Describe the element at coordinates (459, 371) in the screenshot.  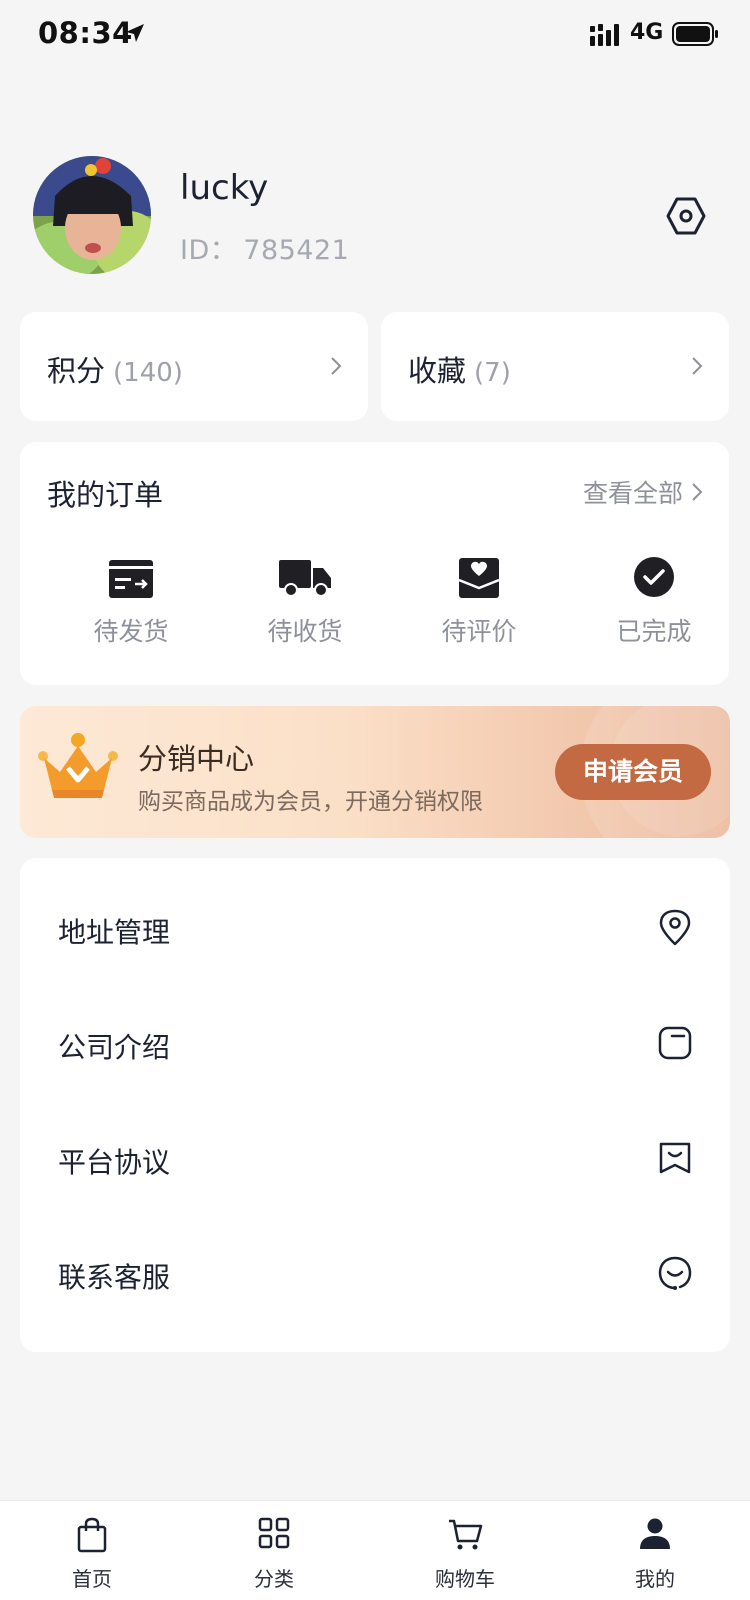
I see `favorites-label: 收藏 (7)` at that location.